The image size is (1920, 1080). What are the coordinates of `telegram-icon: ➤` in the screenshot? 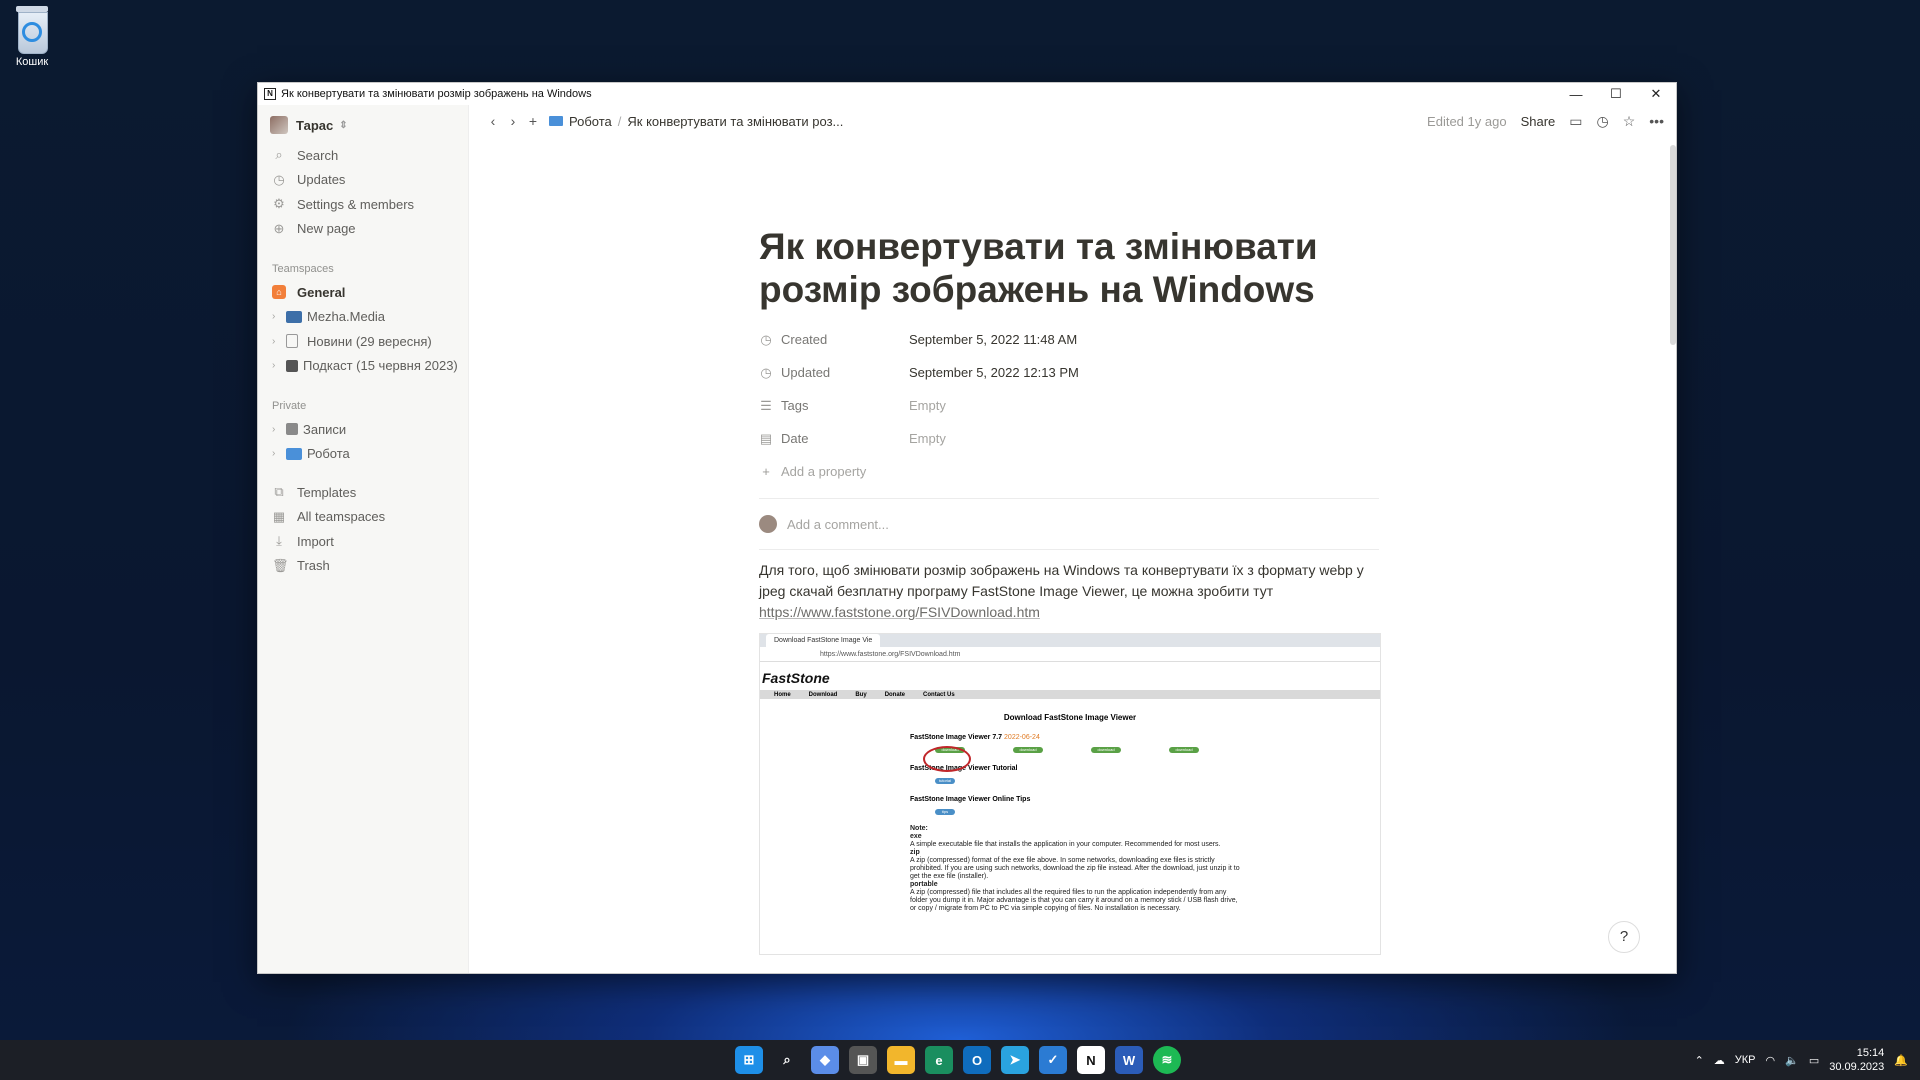 It's located at (1015, 1060).